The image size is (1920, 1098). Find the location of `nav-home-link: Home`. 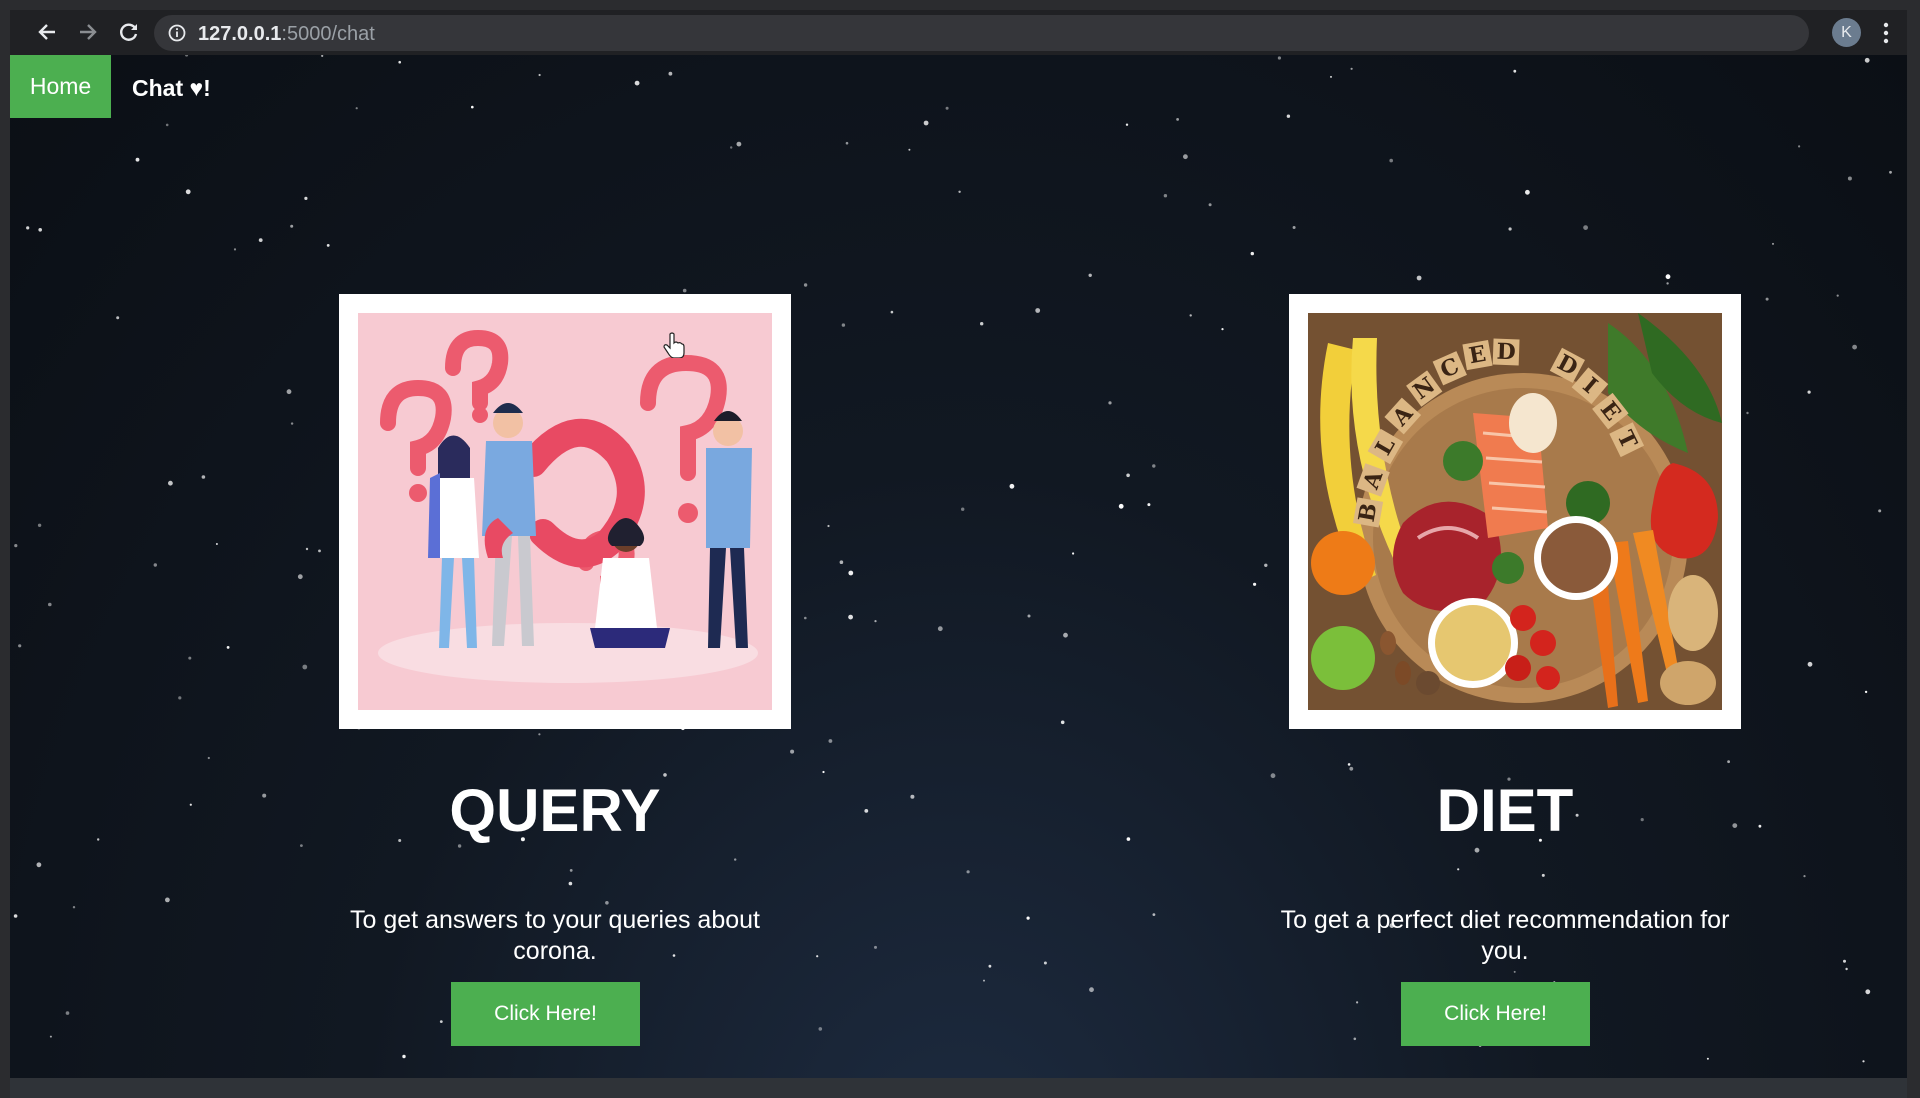

nav-home-link: Home is located at coordinates (60, 86).